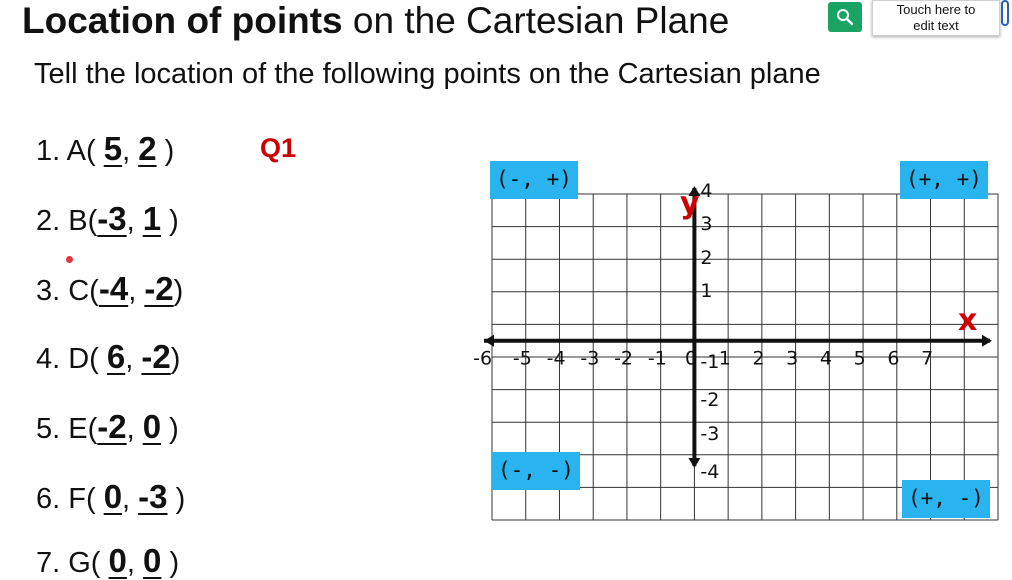 Image resolution: width=1012 pixels, height=580 pixels. I want to click on y-tick-label: 2, so click(706, 258).